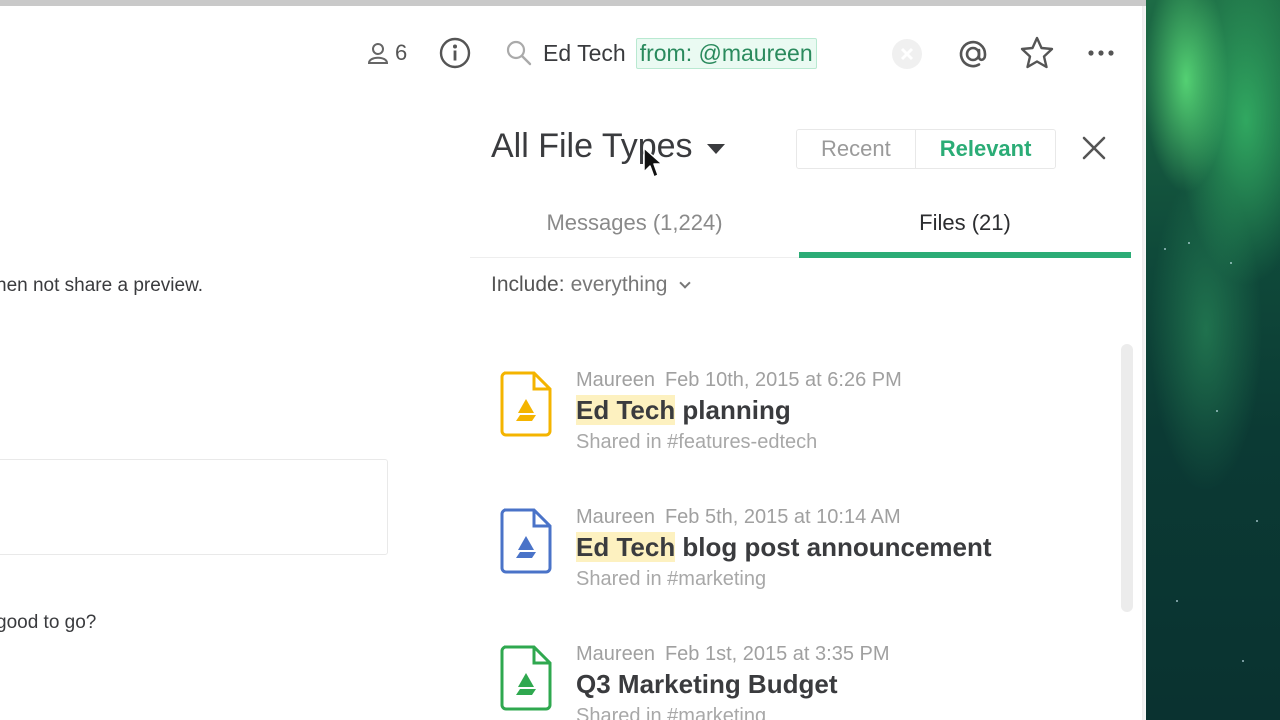 The height and width of the screenshot is (720, 1280). I want to click on close-search-button, so click(1094, 148).